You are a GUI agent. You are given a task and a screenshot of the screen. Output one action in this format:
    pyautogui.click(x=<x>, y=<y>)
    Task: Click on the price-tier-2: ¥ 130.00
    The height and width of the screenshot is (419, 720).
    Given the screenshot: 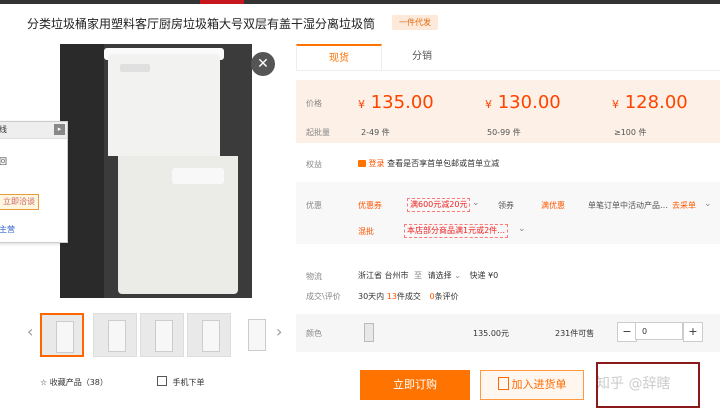 What is the action you would take?
    pyautogui.click(x=523, y=102)
    